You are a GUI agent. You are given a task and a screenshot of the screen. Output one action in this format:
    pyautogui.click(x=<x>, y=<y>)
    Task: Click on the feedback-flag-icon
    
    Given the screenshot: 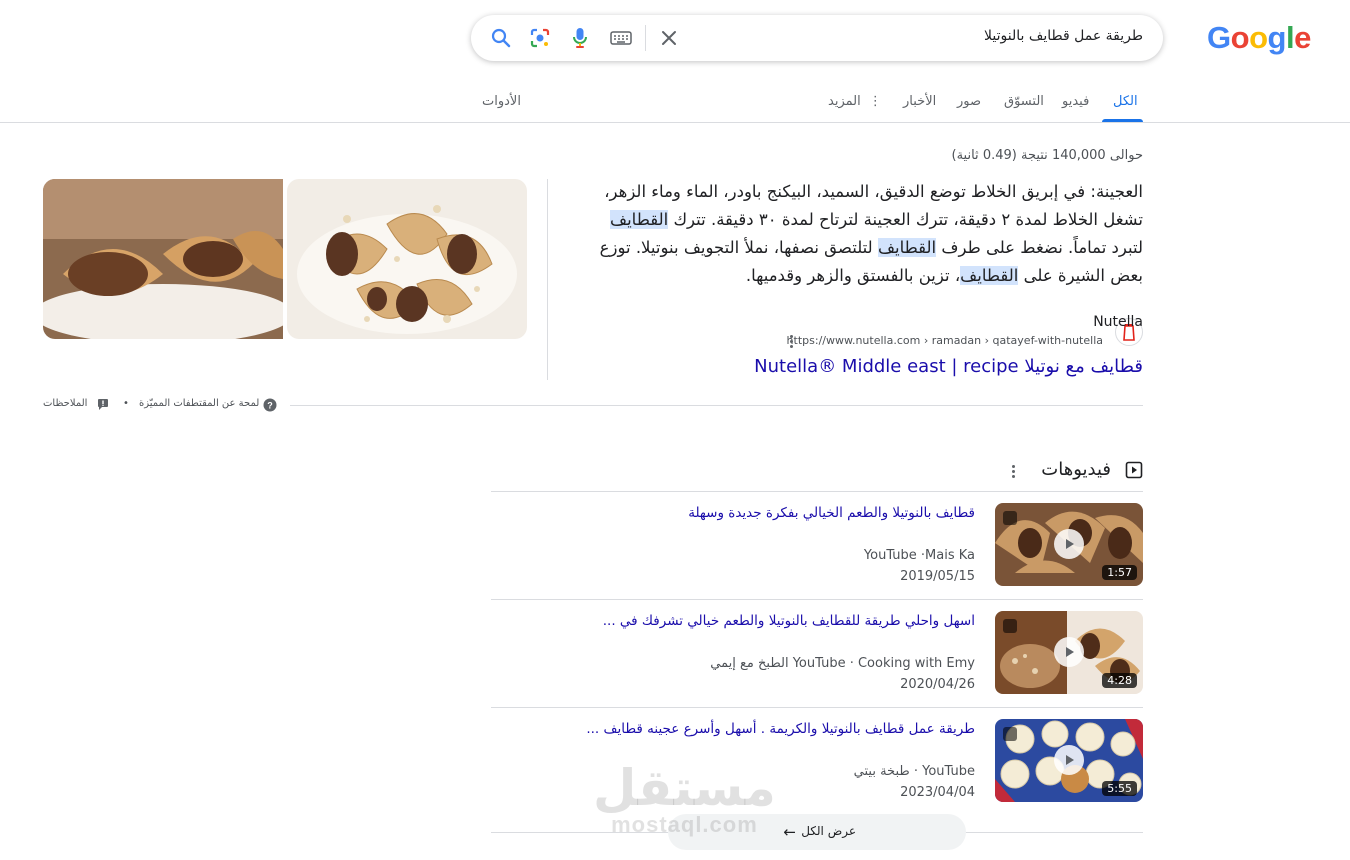 What is the action you would take?
    pyautogui.click(x=103, y=405)
    